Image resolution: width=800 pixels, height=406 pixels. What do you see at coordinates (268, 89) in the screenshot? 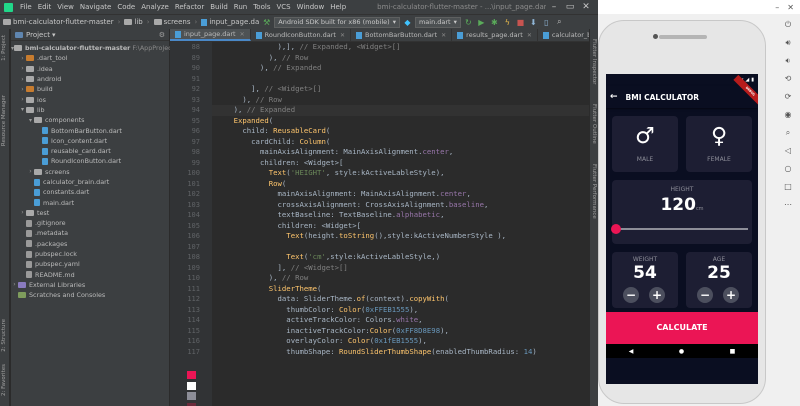
I see `code-line: ], // <Widget>[]` at bounding box center [268, 89].